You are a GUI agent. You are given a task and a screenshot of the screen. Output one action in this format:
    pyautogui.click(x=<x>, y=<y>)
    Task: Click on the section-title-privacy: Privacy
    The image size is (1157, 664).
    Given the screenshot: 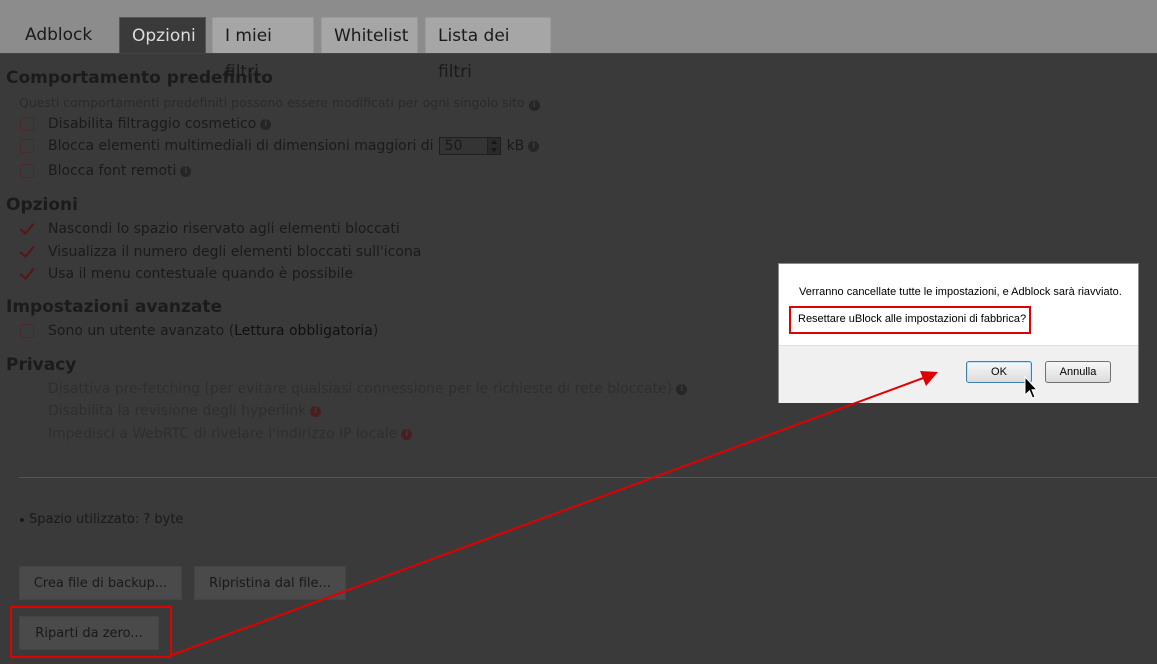 What is the action you would take?
    pyautogui.click(x=41, y=365)
    